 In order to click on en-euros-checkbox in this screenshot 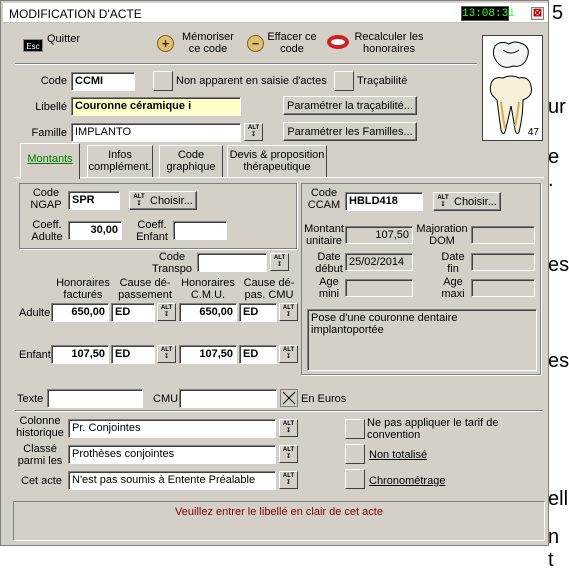, I will do `click(289, 398)`.